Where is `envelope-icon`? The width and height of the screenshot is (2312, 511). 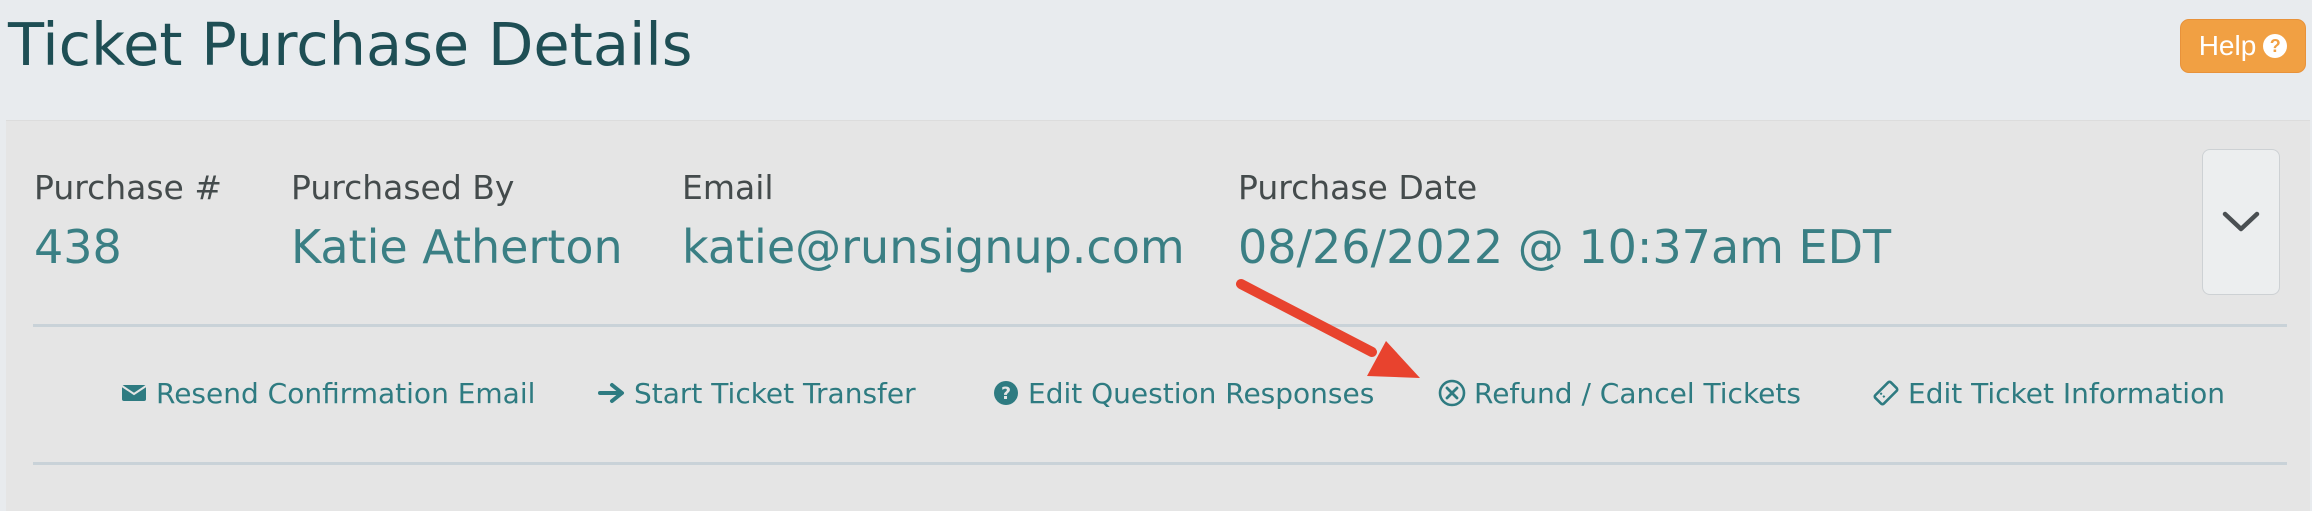
envelope-icon is located at coordinates (134, 393).